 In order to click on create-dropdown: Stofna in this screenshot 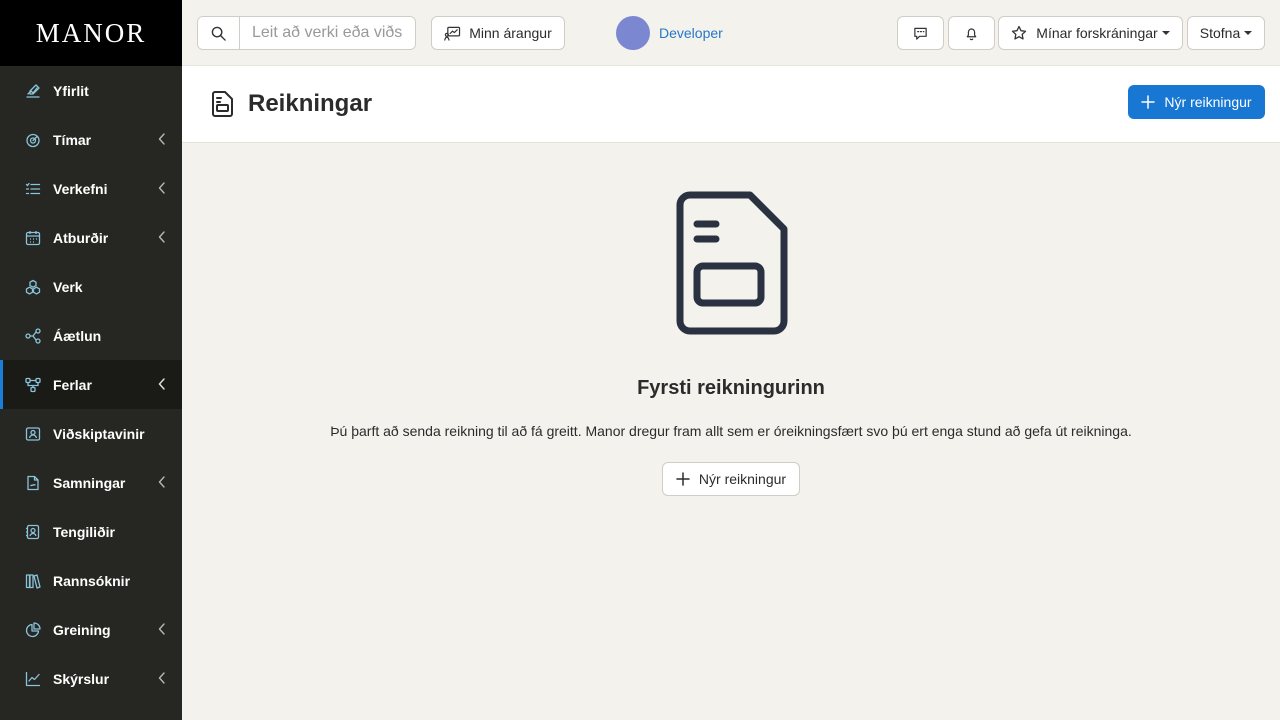, I will do `click(1226, 33)`.